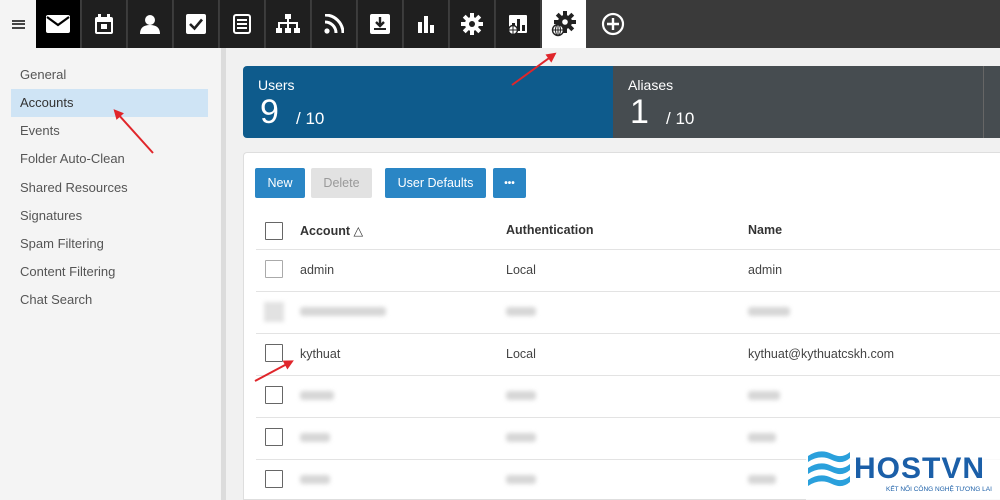  I want to click on users-stat-label: Users, so click(276, 85).